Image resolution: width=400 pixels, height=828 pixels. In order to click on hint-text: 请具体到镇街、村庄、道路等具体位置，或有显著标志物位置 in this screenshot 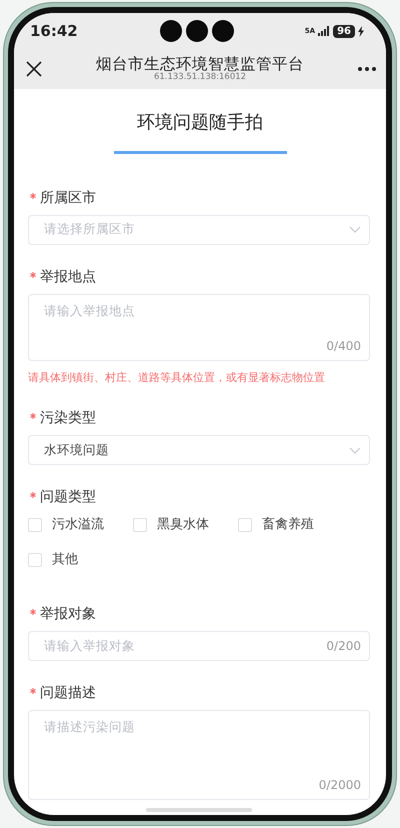, I will do `click(177, 378)`.